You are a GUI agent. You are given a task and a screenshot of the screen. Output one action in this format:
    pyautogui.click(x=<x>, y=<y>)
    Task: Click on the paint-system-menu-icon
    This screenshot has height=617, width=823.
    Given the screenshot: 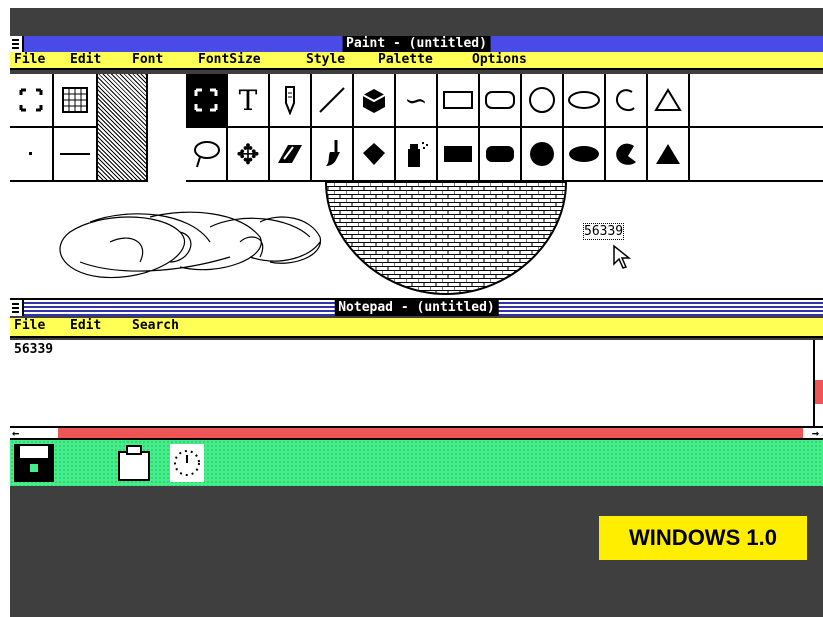 What is the action you would take?
    pyautogui.click(x=17, y=44)
    